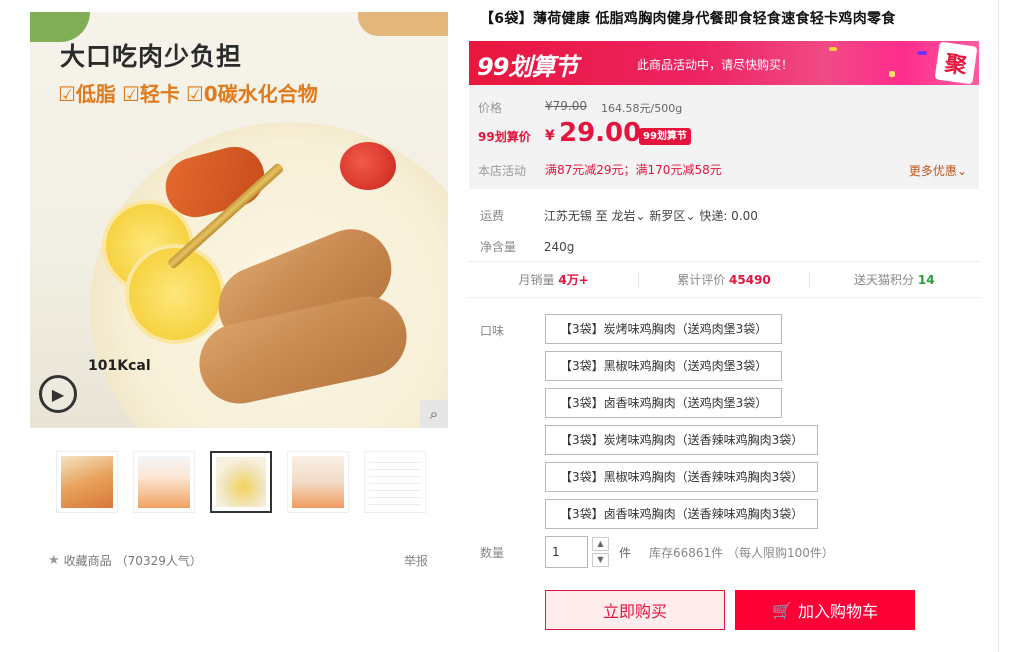 This screenshot has width=1013, height=652. What do you see at coordinates (664, 366) in the screenshot?
I see `flavor-option: 【3袋】黑椒味鸡胸肉（送鸡肉堡3袋）` at bounding box center [664, 366].